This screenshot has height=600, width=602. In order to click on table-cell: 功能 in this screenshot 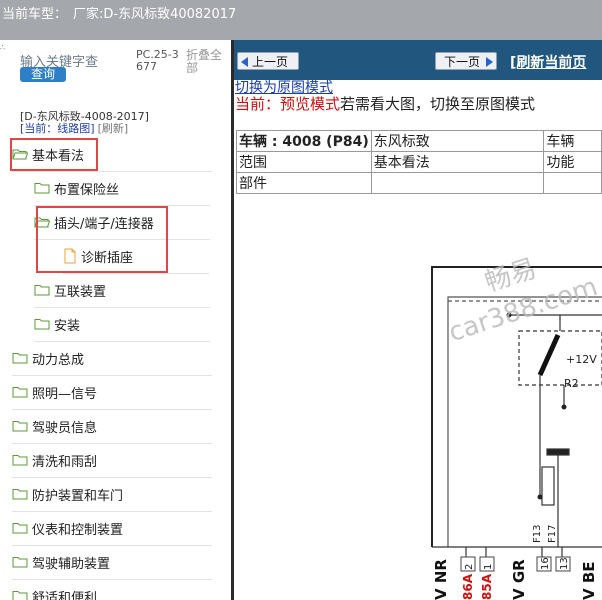, I will do `click(572, 162)`.